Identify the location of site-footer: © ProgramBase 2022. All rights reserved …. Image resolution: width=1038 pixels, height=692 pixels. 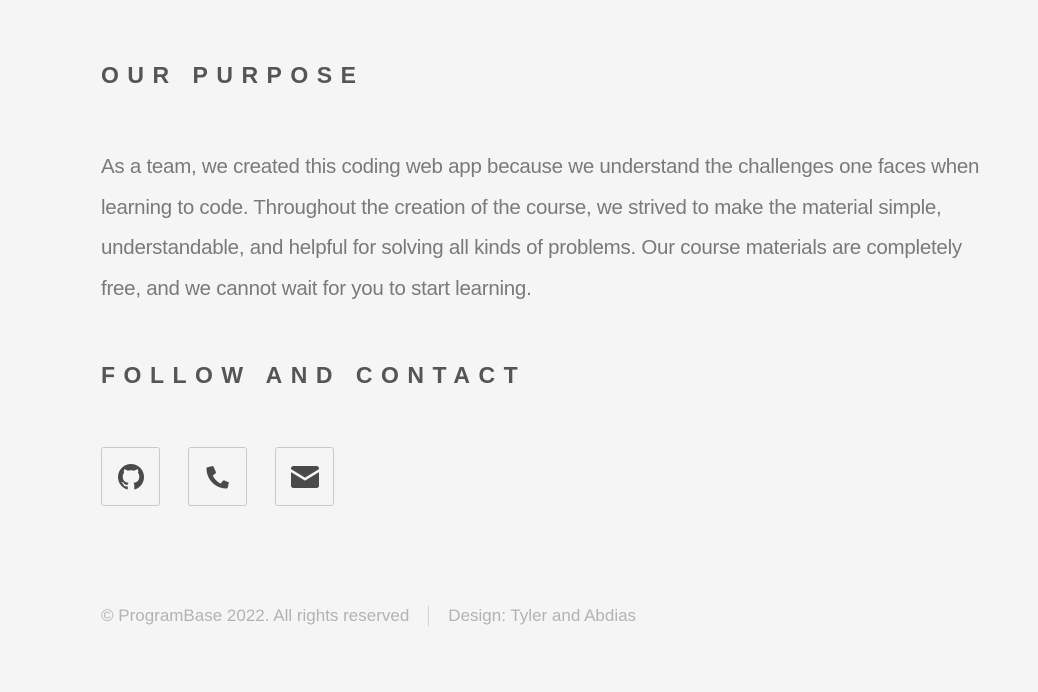
(368, 616).